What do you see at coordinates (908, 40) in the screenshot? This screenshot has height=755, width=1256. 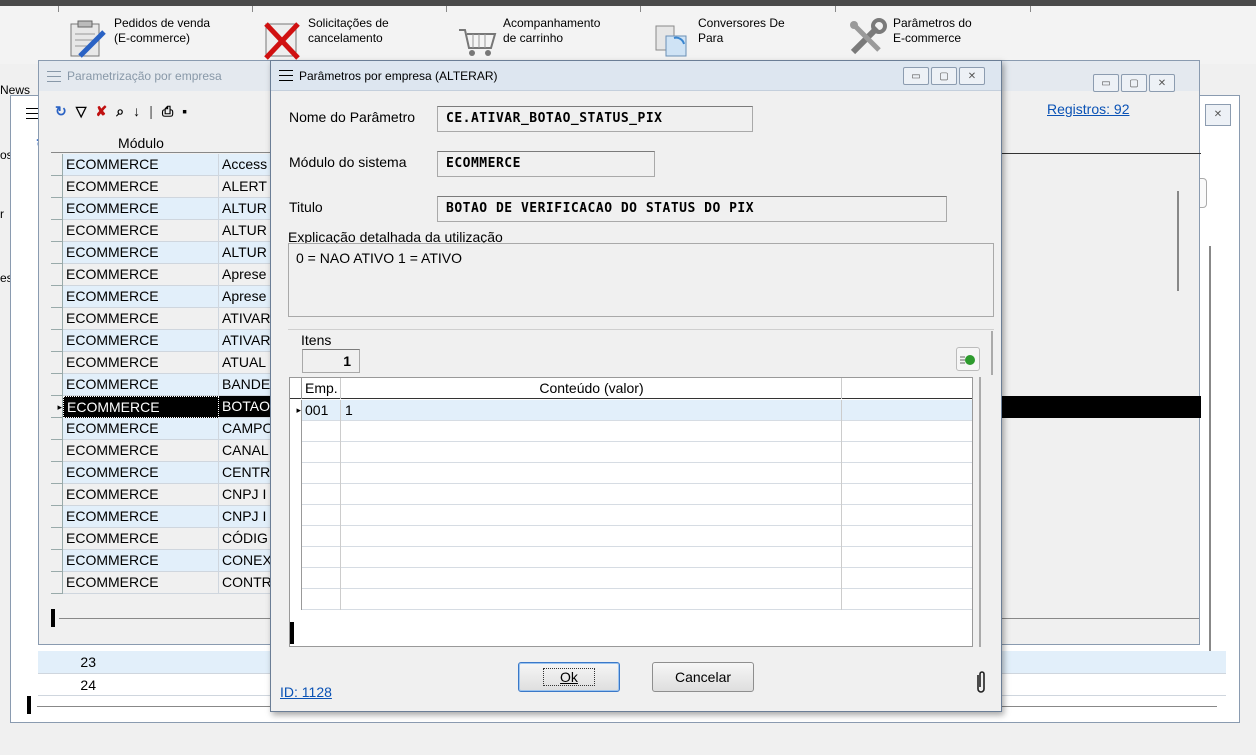 I see `toolbar-parametros-ecommerce: Parâmetros do E-commerce` at bounding box center [908, 40].